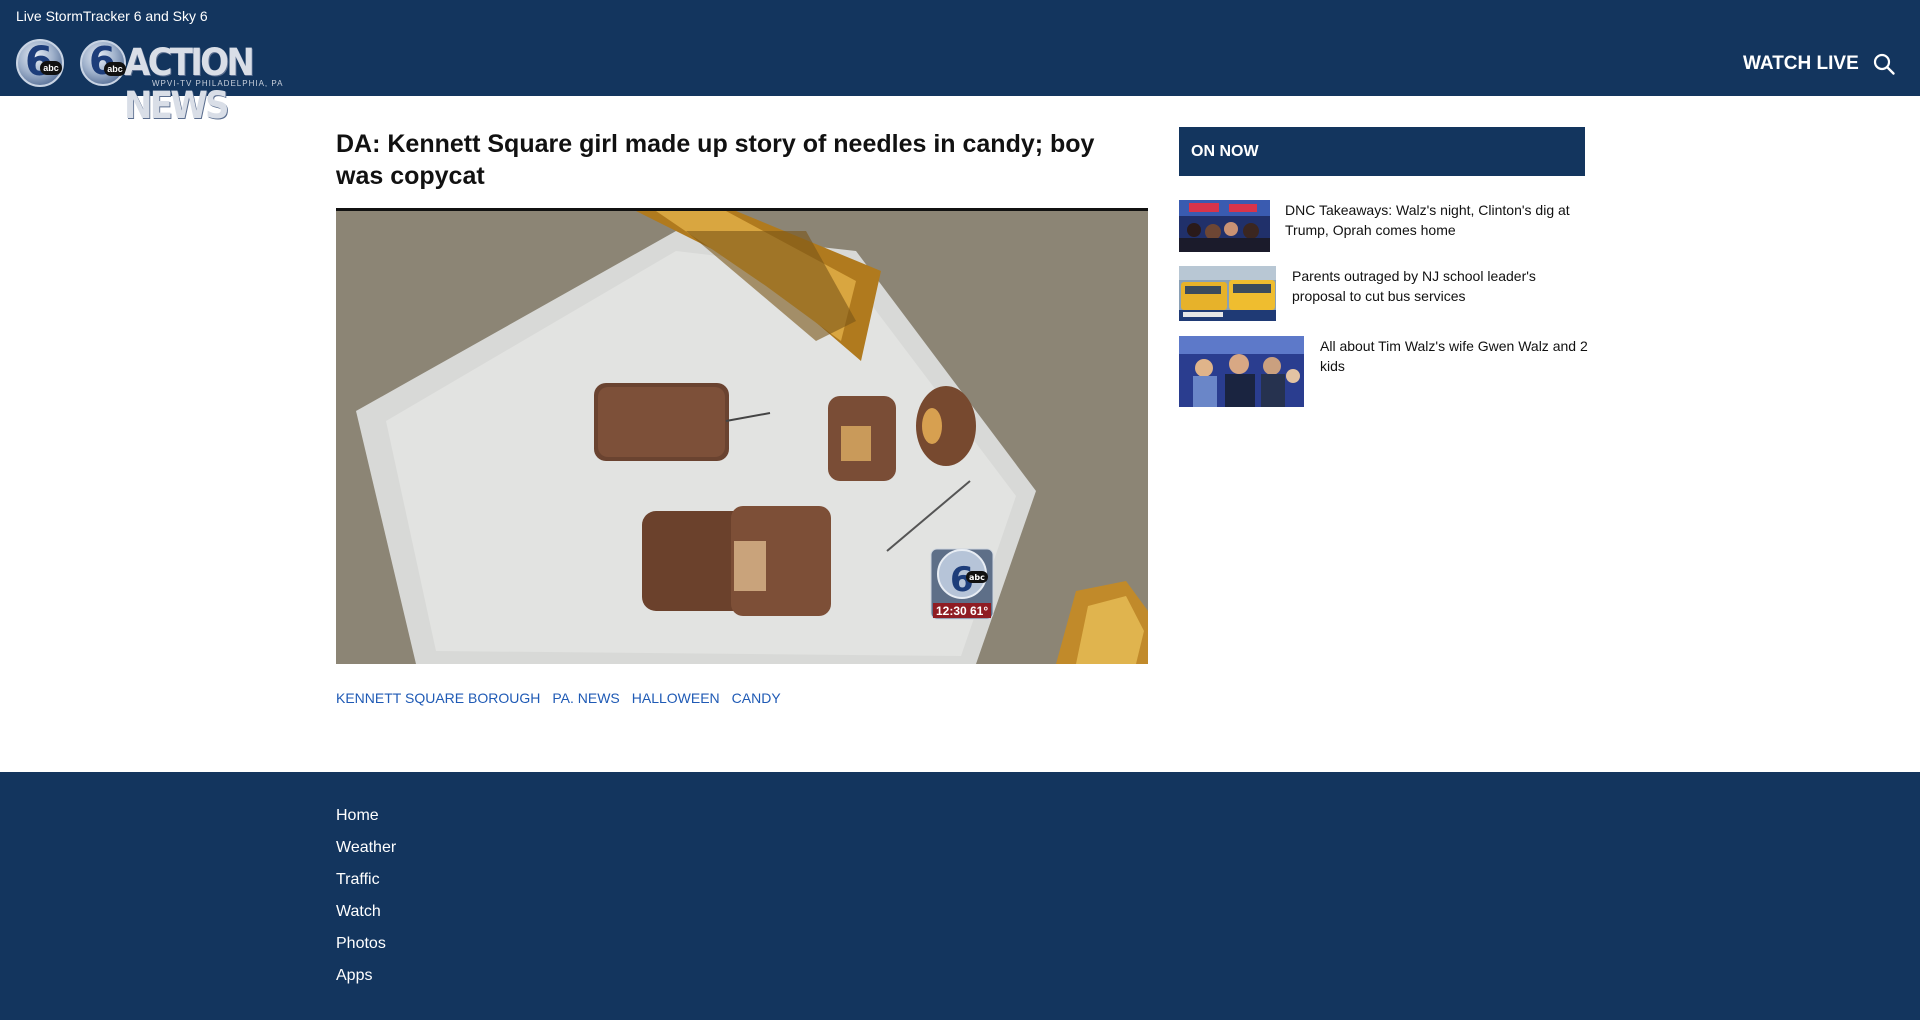 This screenshot has width=1920, height=1020. What do you see at coordinates (366, 816) in the screenshot?
I see `footer-link-home: Home` at bounding box center [366, 816].